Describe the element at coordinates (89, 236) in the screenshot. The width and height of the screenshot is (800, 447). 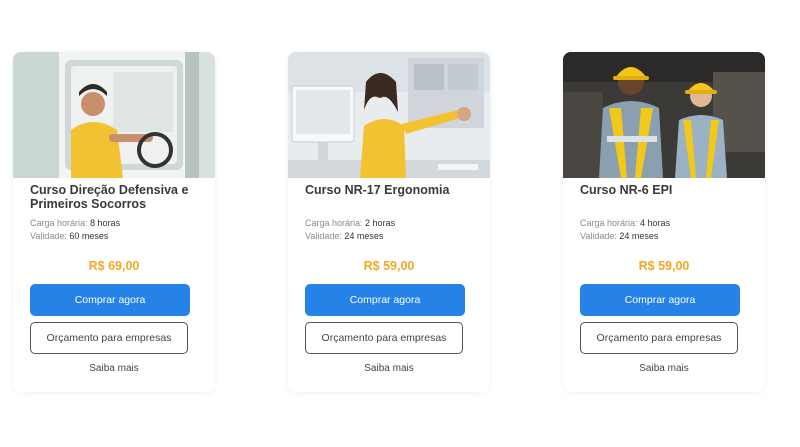
I see `validity-value: 60 meses` at that location.